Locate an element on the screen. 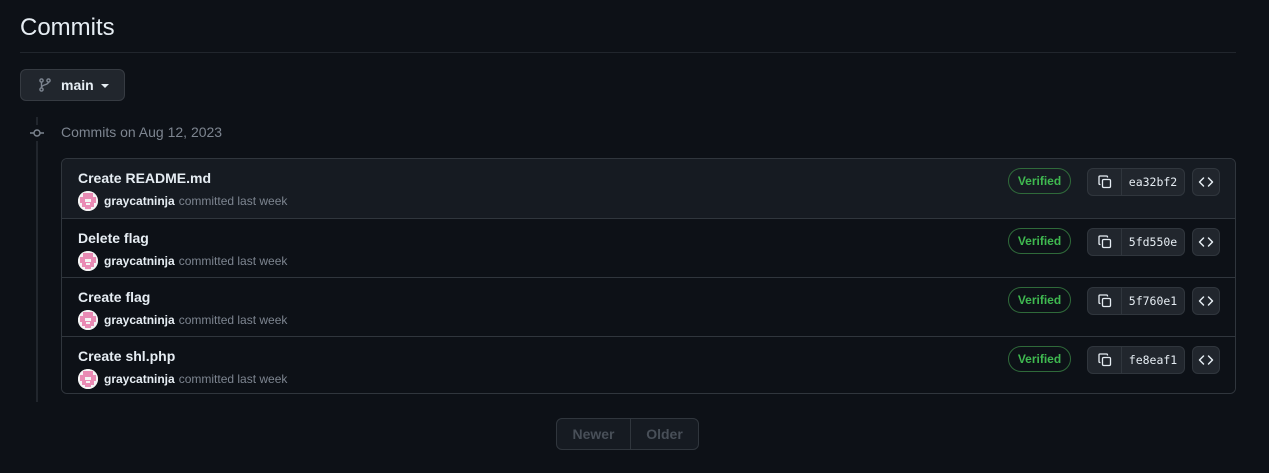  commit-sha-group: 5f760e1 is located at coordinates (1136, 301).